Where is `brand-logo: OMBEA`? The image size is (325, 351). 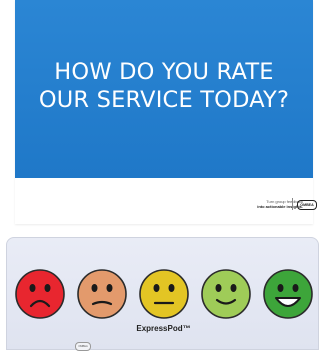 brand-logo: OMBEA is located at coordinates (307, 205).